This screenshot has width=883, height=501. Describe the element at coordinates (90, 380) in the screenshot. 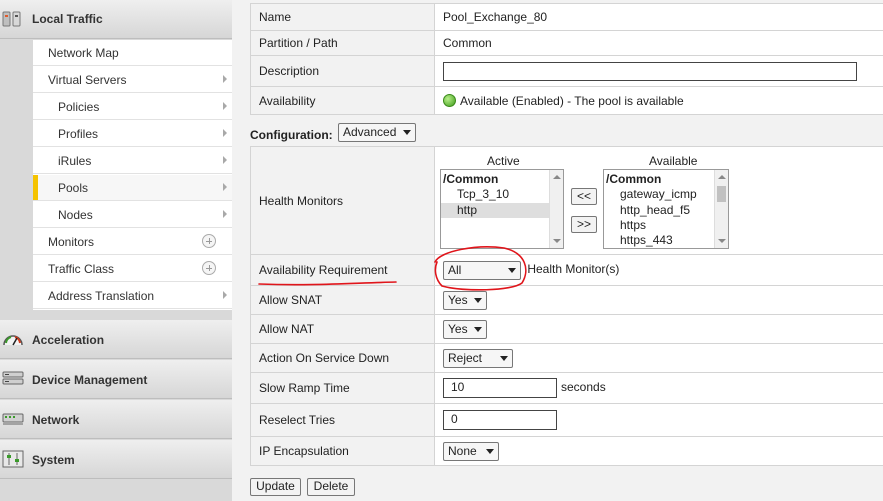

I see `section-device-management-label: Device Management` at that location.